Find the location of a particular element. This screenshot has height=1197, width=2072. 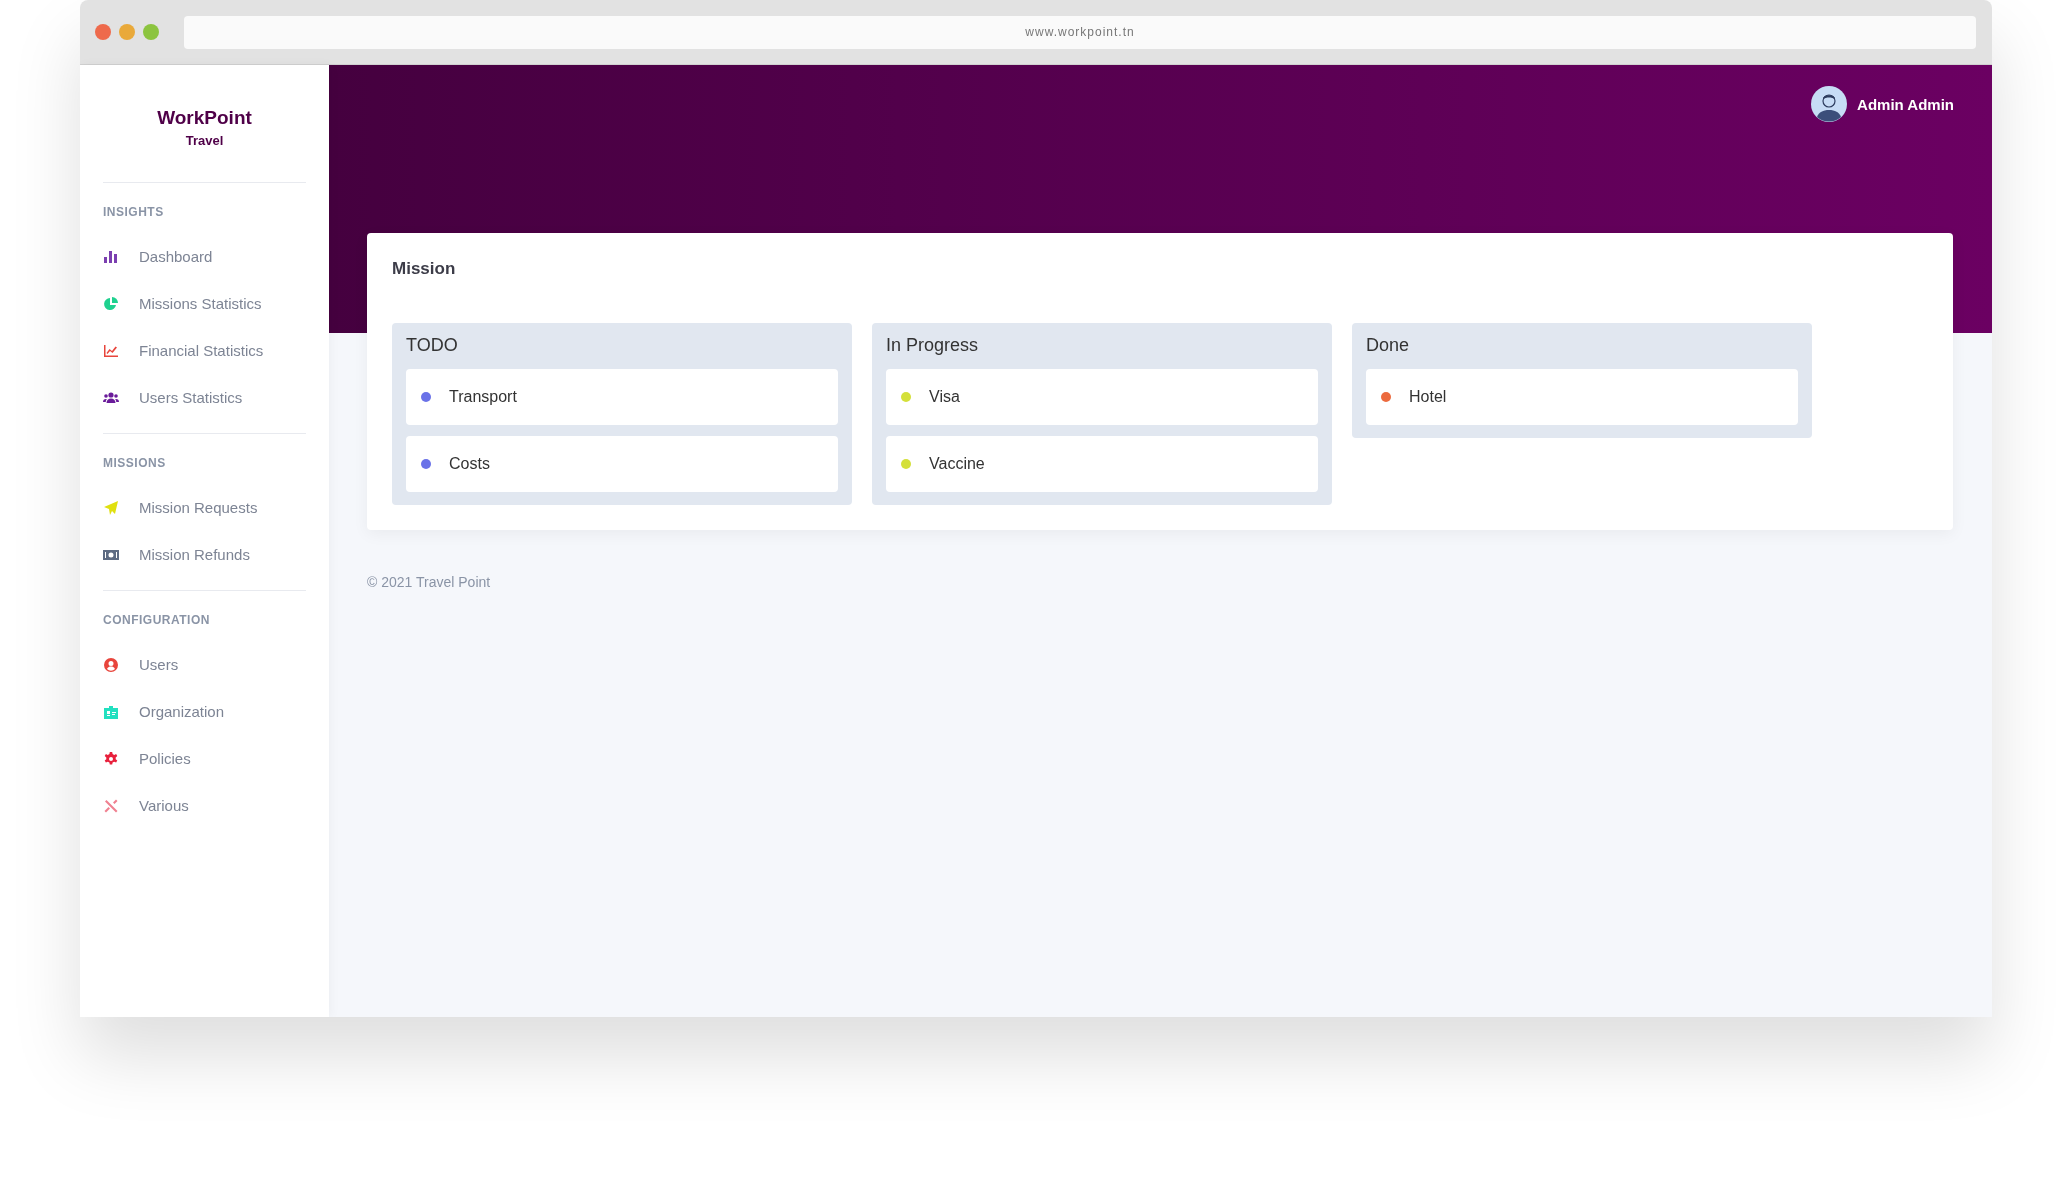

user-menu: Admin Admin is located at coordinates (1882, 104).